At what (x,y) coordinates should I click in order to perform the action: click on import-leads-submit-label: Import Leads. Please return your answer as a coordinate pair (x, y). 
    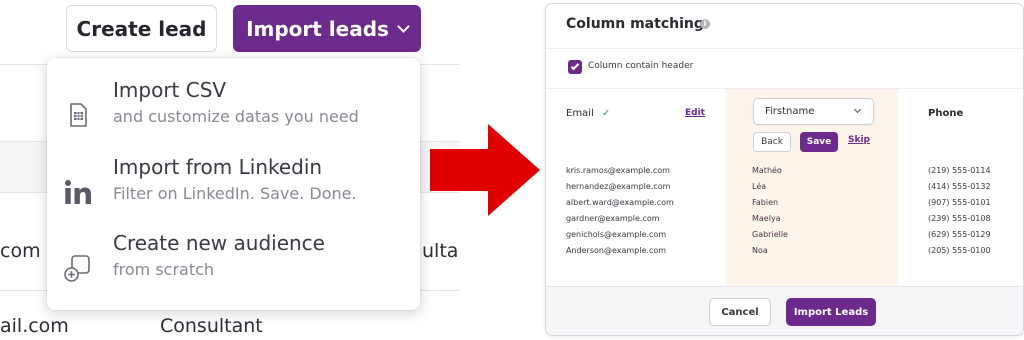
    Looking at the image, I should click on (831, 312).